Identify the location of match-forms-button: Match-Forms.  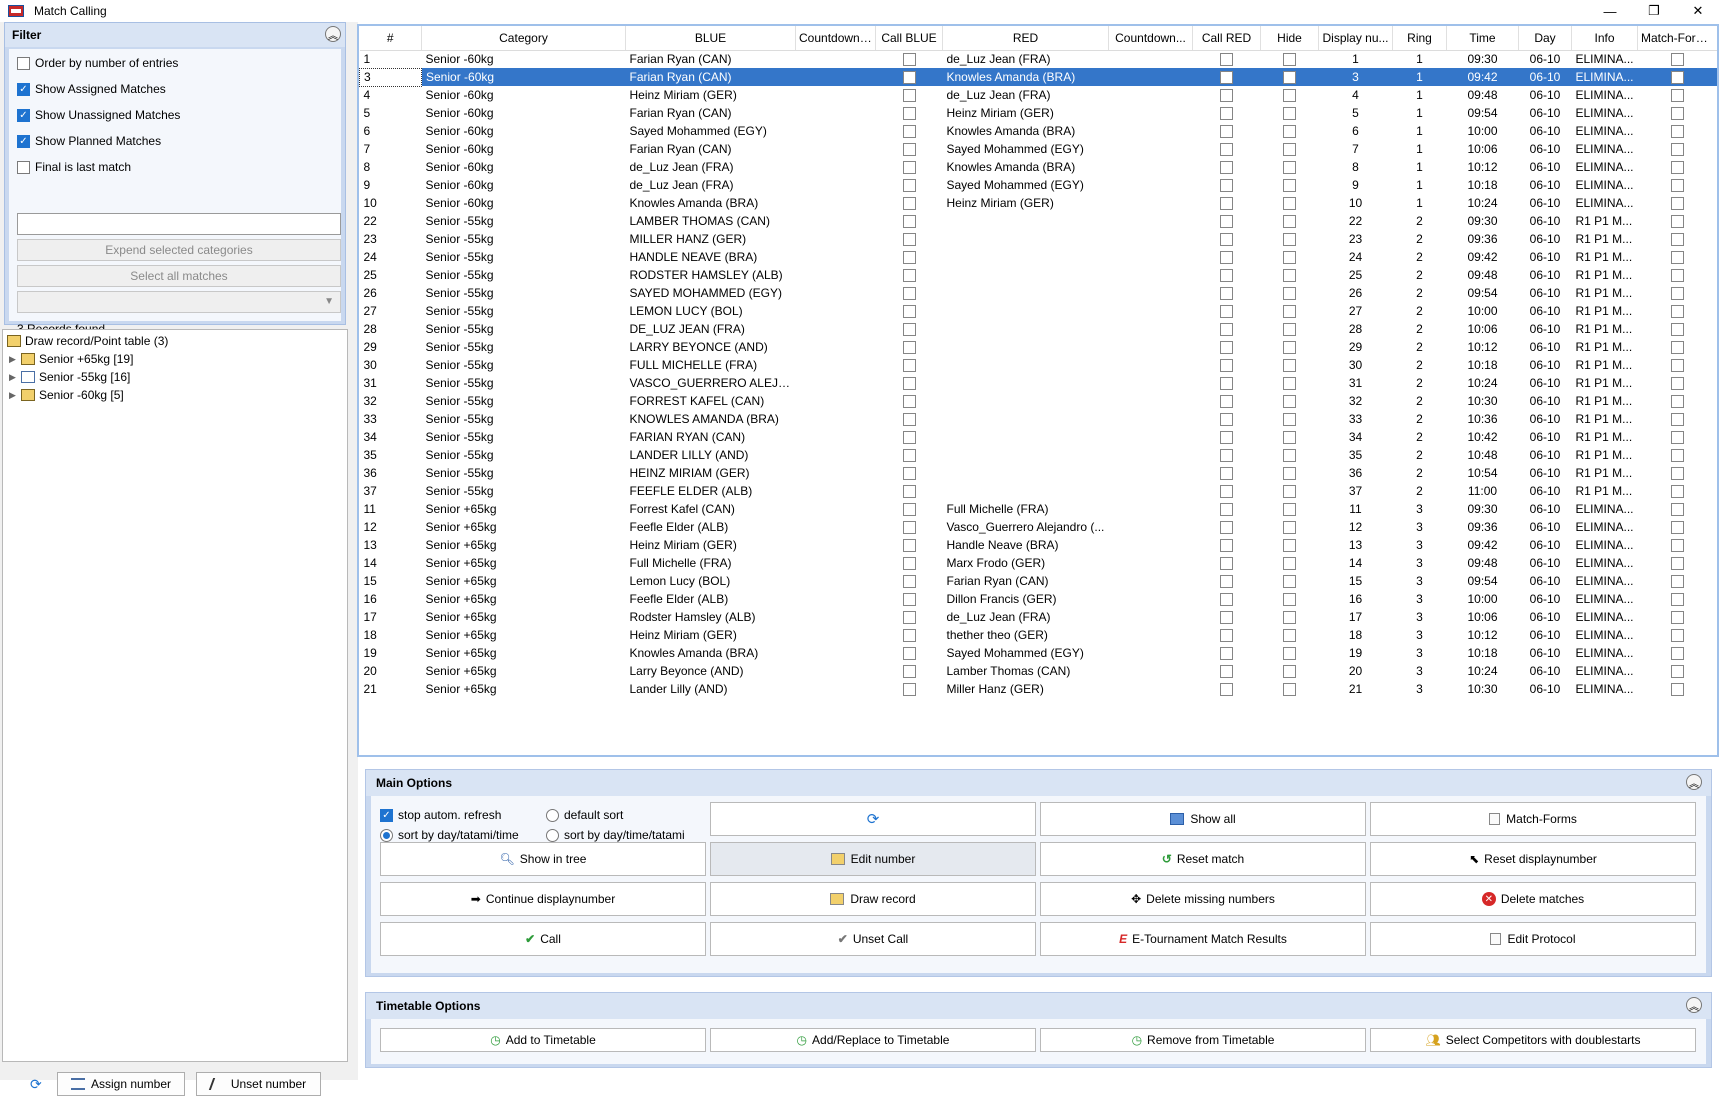
(1533, 819).